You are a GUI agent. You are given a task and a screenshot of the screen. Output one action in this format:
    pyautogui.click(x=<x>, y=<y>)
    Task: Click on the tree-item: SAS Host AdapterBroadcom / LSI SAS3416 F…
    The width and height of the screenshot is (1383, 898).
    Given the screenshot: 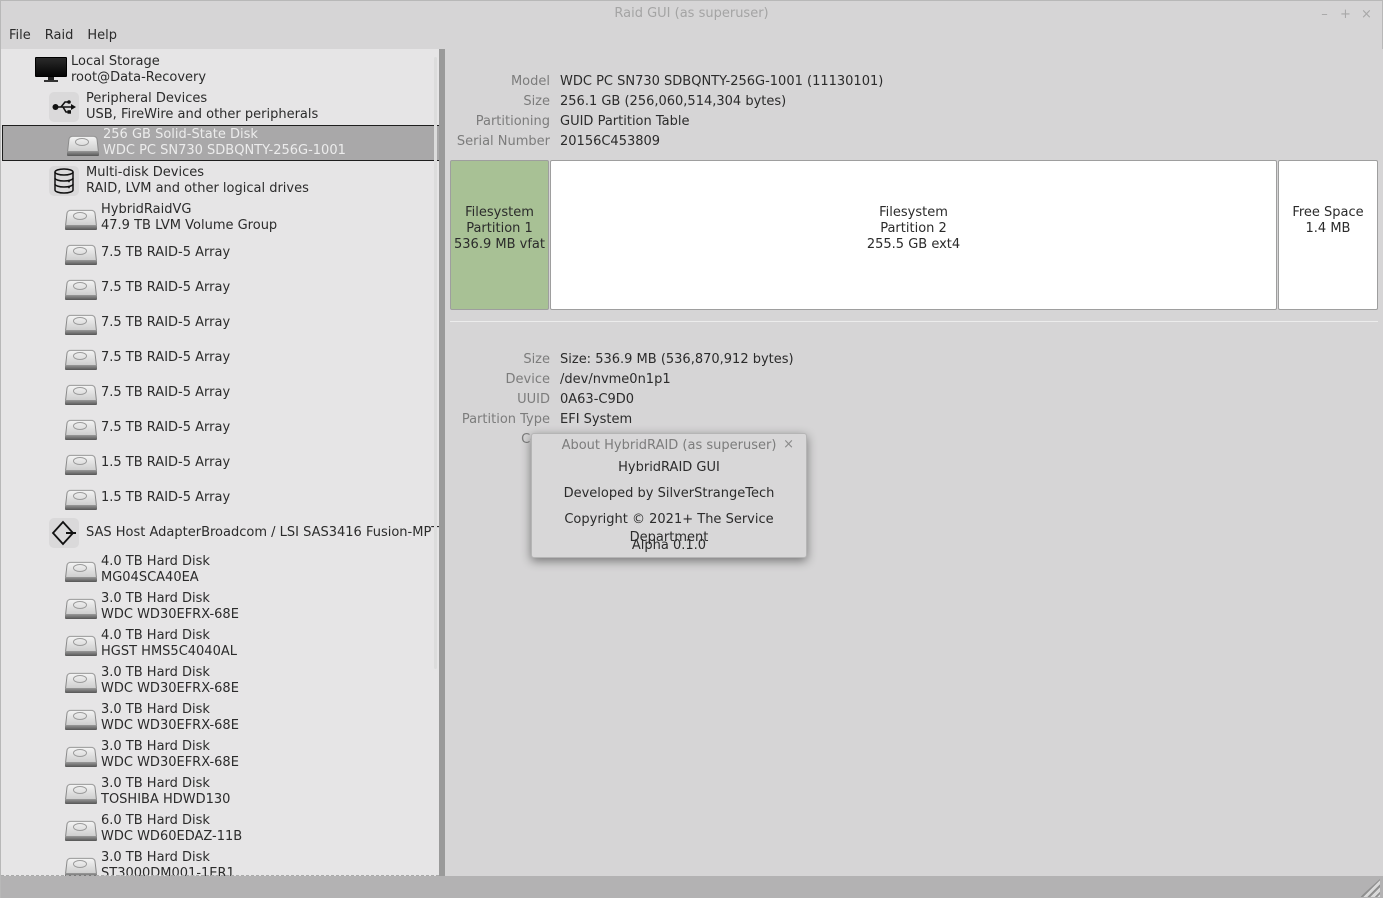 What is the action you would take?
    pyautogui.click(x=220, y=533)
    